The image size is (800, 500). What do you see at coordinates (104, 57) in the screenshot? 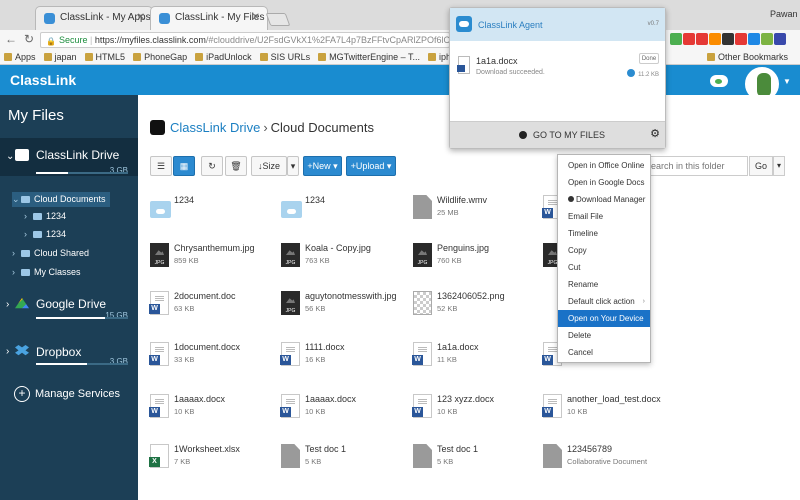
I see `bookmark-item: HTML5` at bounding box center [104, 57].